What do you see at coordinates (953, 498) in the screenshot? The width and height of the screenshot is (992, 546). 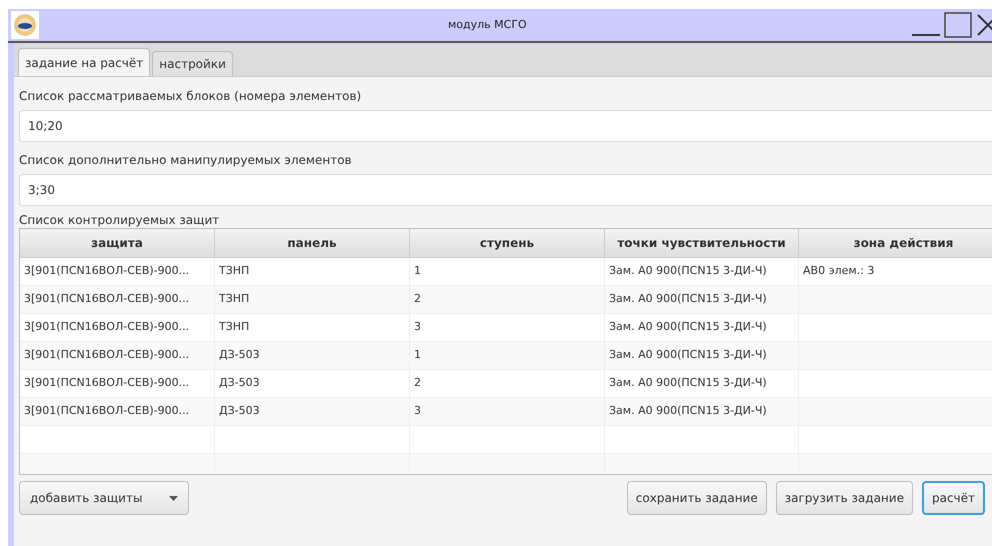 I see `action-button: расчёт` at bounding box center [953, 498].